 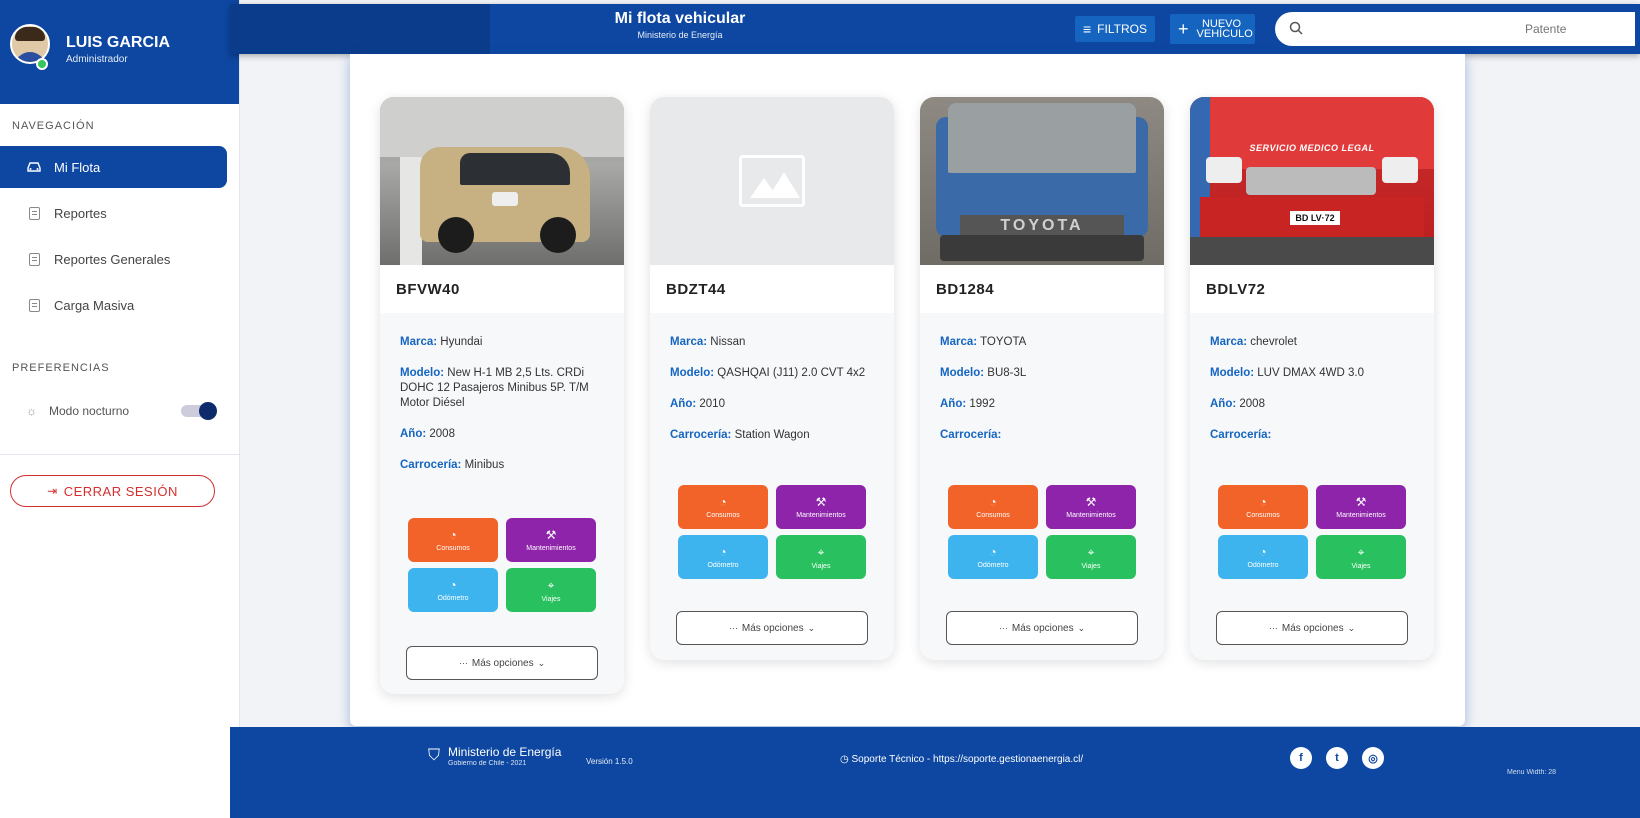 I want to click on modelo-value: QASHQAI (J11) 2.0 CVT 4x2, so click(x=791, y=373).